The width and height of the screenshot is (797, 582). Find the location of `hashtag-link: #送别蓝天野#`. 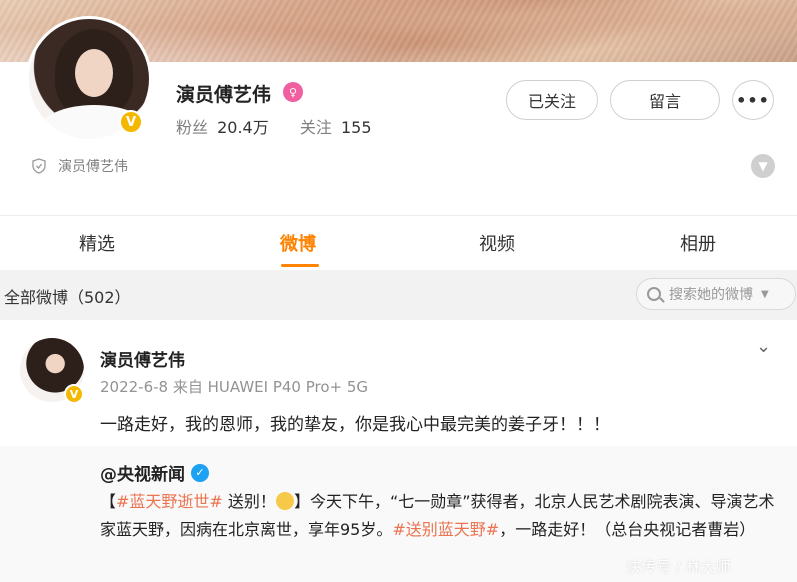

hashtag-link: #送别蓝天野# is located at coordinates (445, 529).